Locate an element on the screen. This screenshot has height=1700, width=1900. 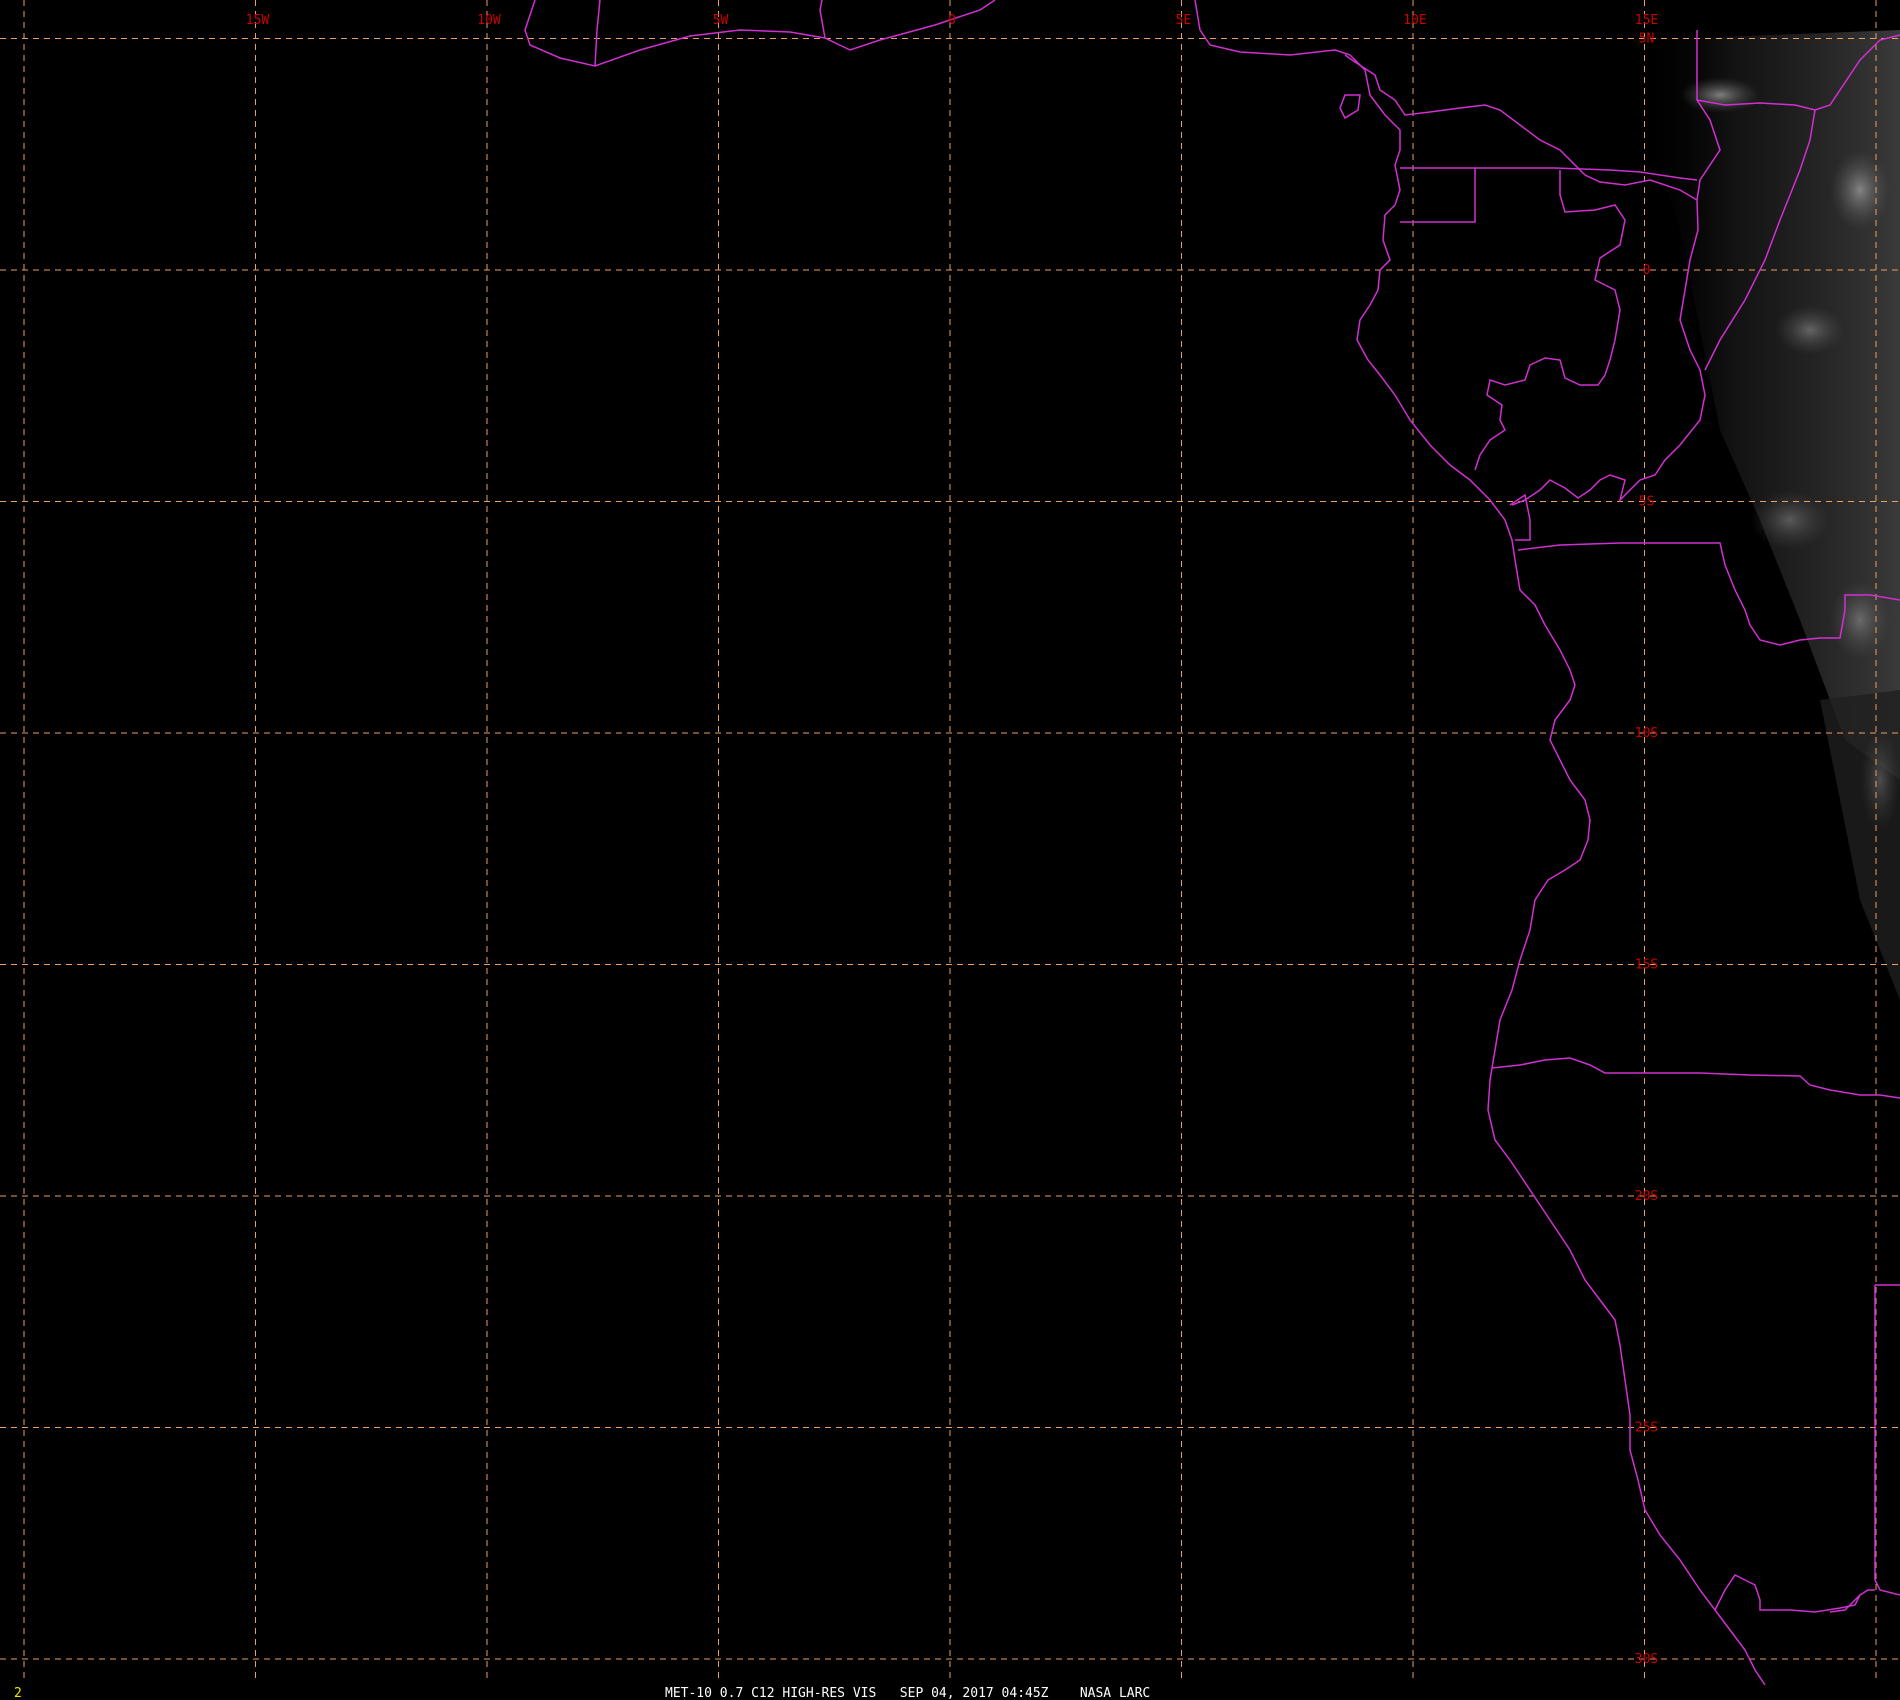
frame-number: 2 is located at coordinates (18, 1693).